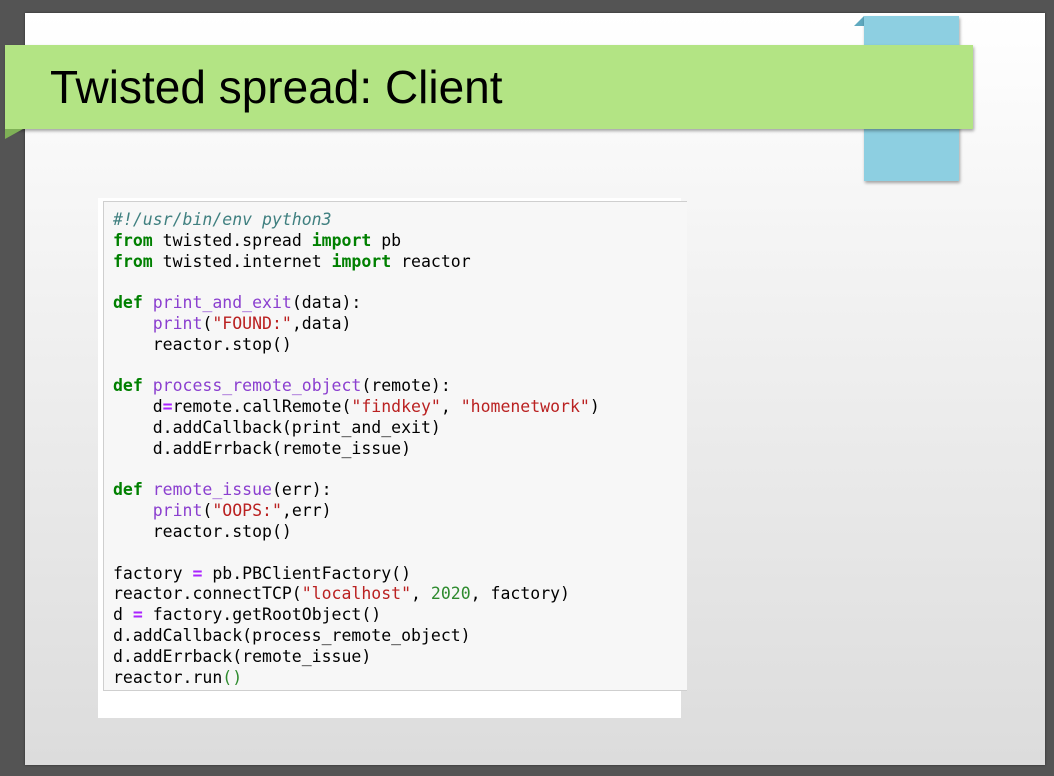 The height and width of the screenshot is (776, 1054). I want to click on code-token-plain: pb, so click(386, 240).